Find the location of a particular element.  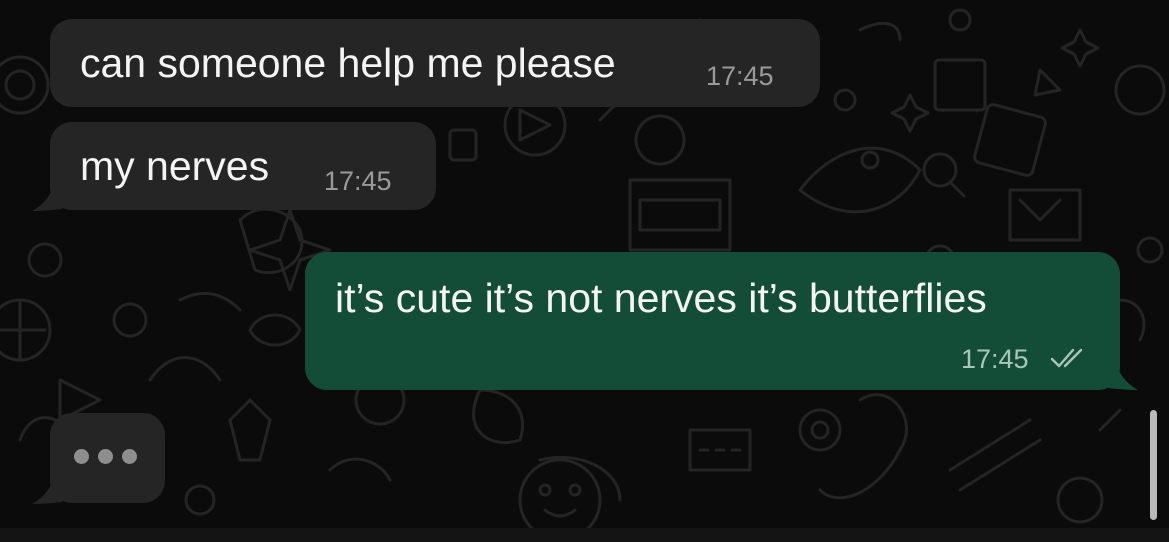

typing-indicator is located at coordinates (107, 458).